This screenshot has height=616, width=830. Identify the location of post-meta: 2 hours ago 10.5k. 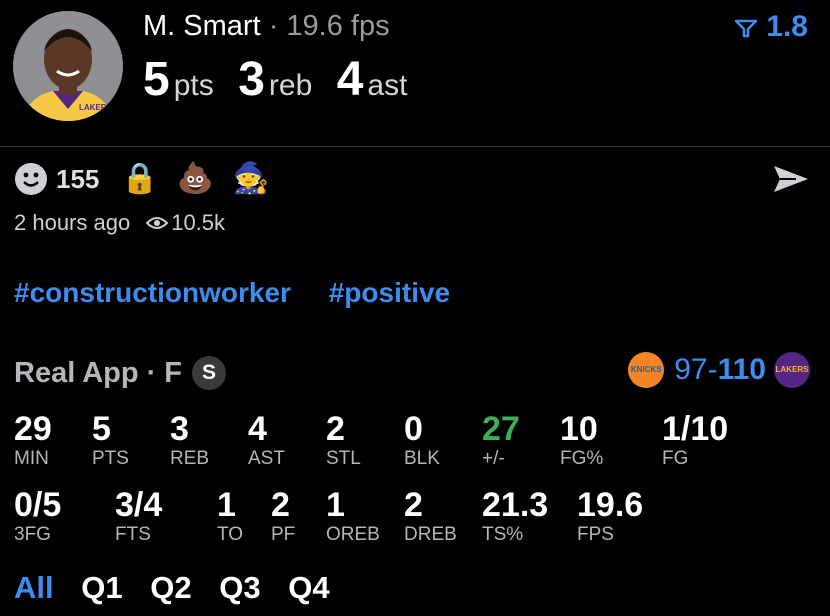
(119, 223).